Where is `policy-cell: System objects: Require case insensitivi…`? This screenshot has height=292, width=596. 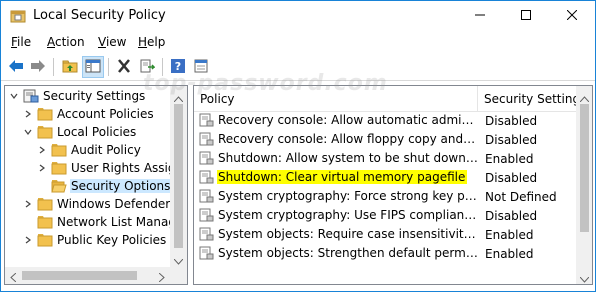
policy-cell: System objects: Require case insensitivi… is located at coordinates (338, 234).